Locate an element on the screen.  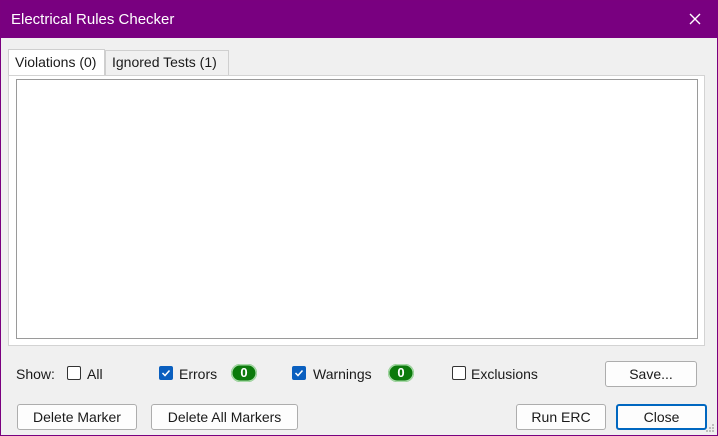
delete-marker-button: Delete Marker is located at coordinates (77, 417).